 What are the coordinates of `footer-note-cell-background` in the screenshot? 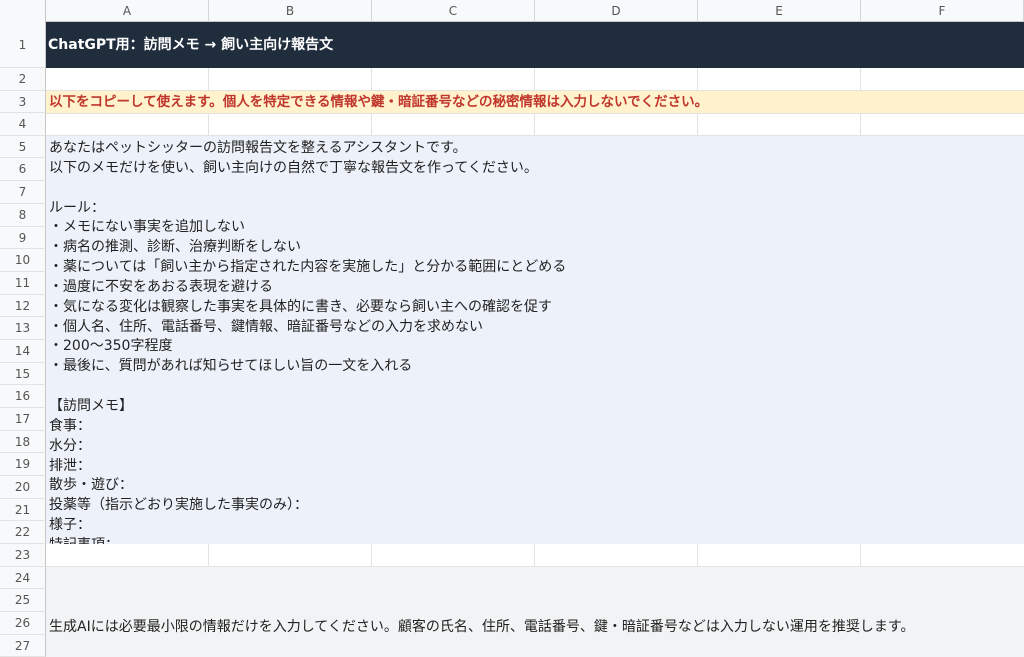 It's located at (535, 612).